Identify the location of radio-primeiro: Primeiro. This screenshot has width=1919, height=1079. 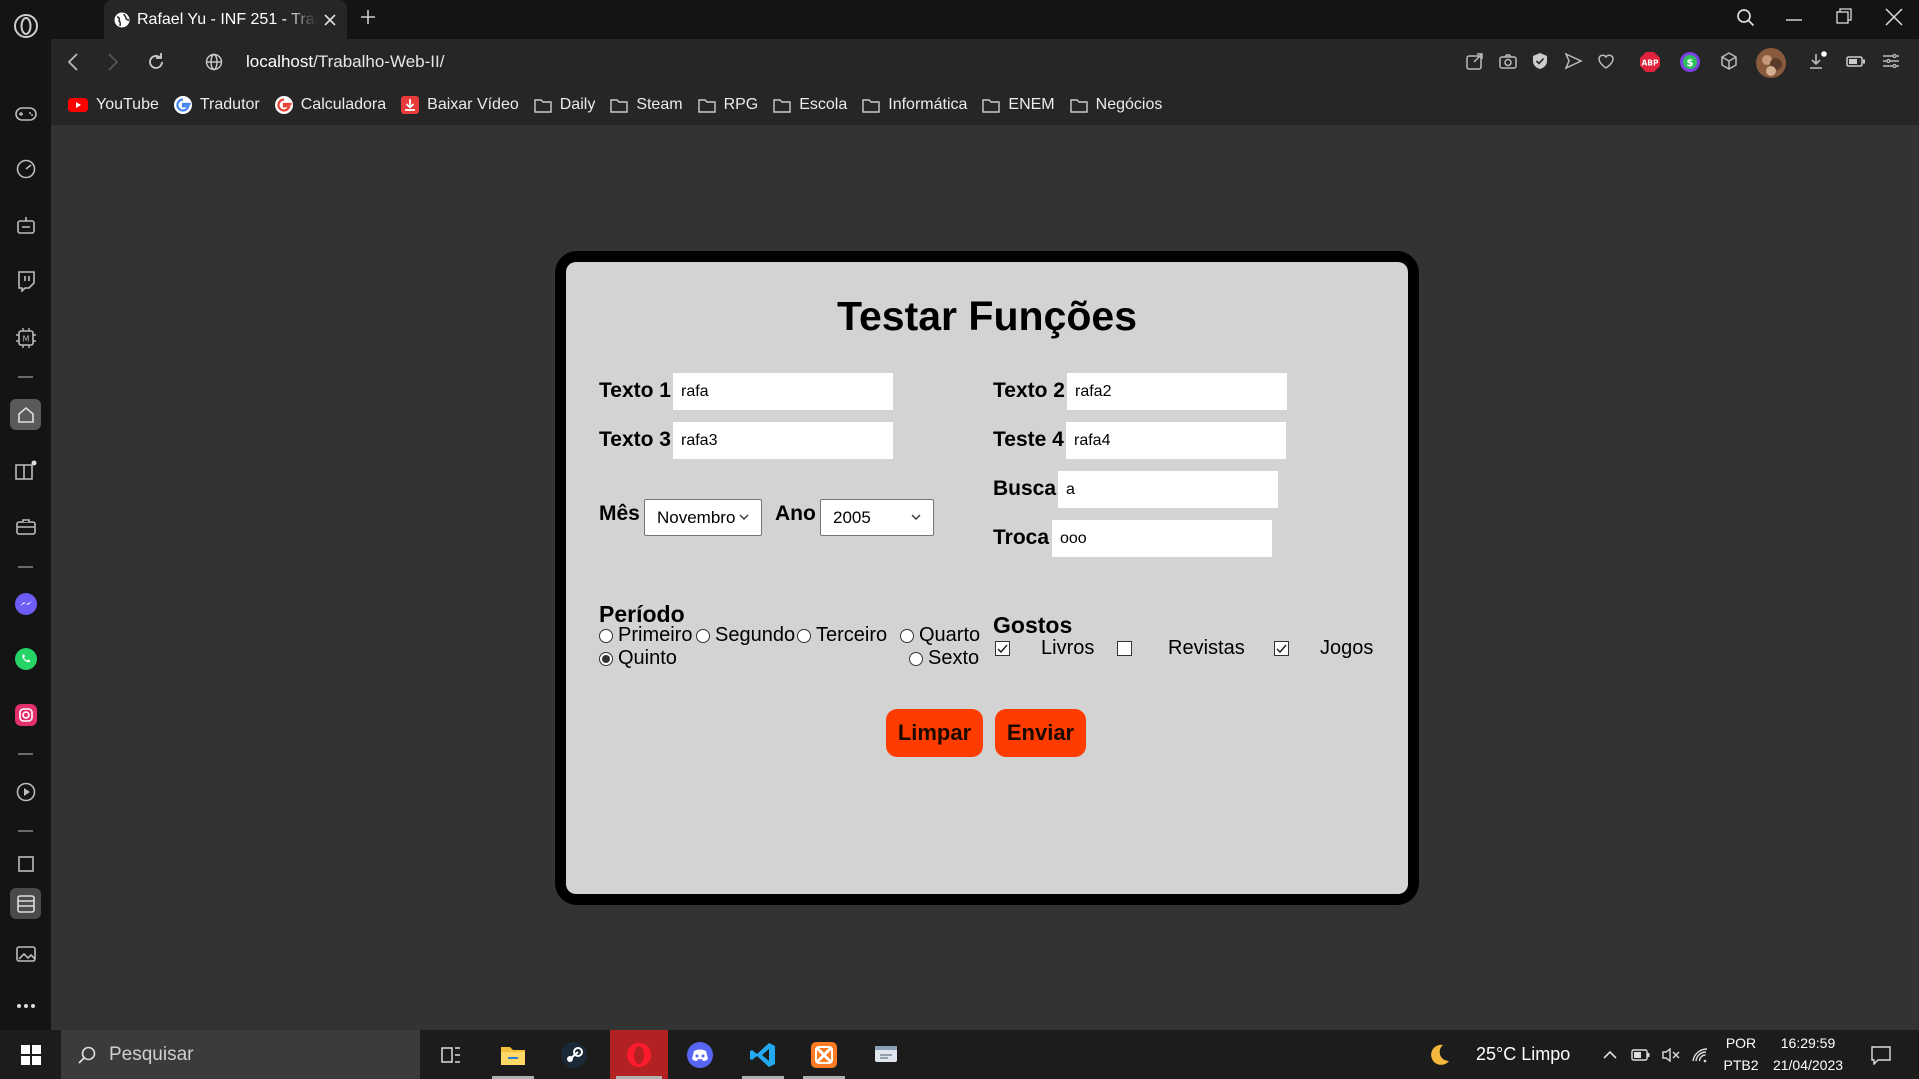
(645, 635).